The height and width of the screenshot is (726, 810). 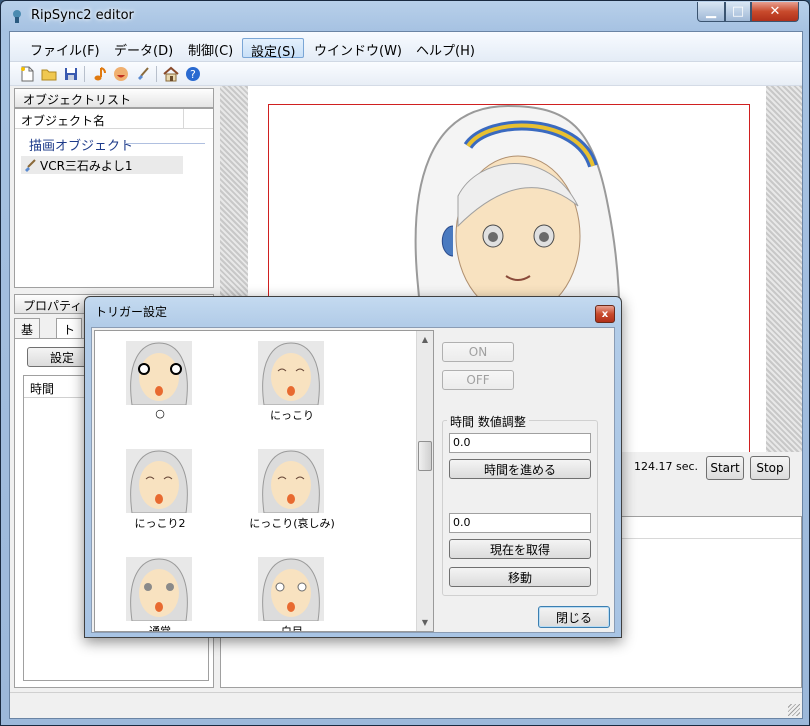 What do you see at coordinates (114, 98) in the screenshot?
I see `object-list-header: オブジェクトリスト` at bounding box center [114, 98].